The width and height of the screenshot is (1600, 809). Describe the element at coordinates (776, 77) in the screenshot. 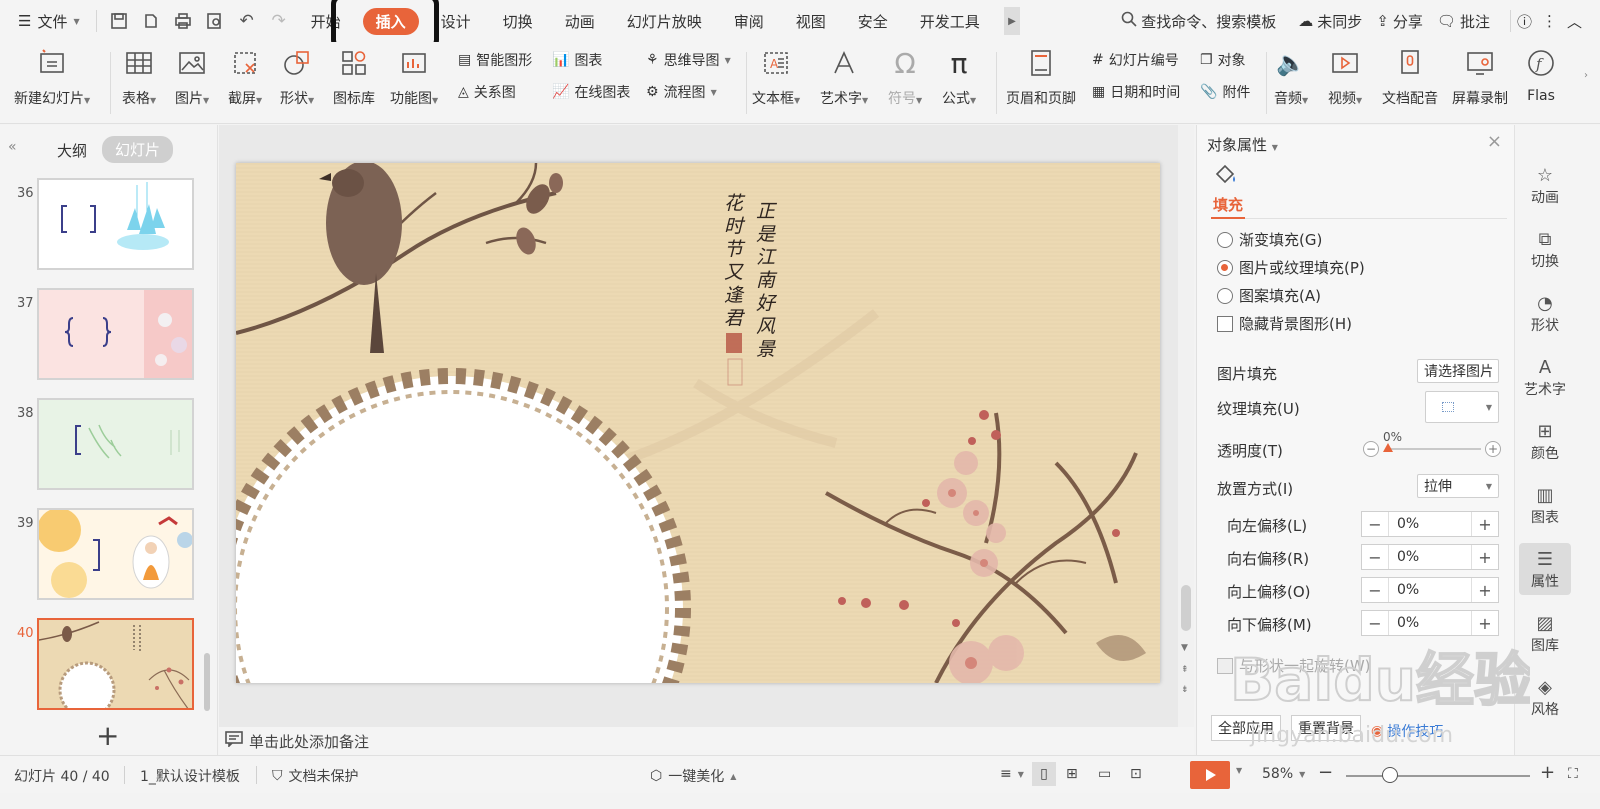

I see `textbox-button: A 文本框▼` at that location.